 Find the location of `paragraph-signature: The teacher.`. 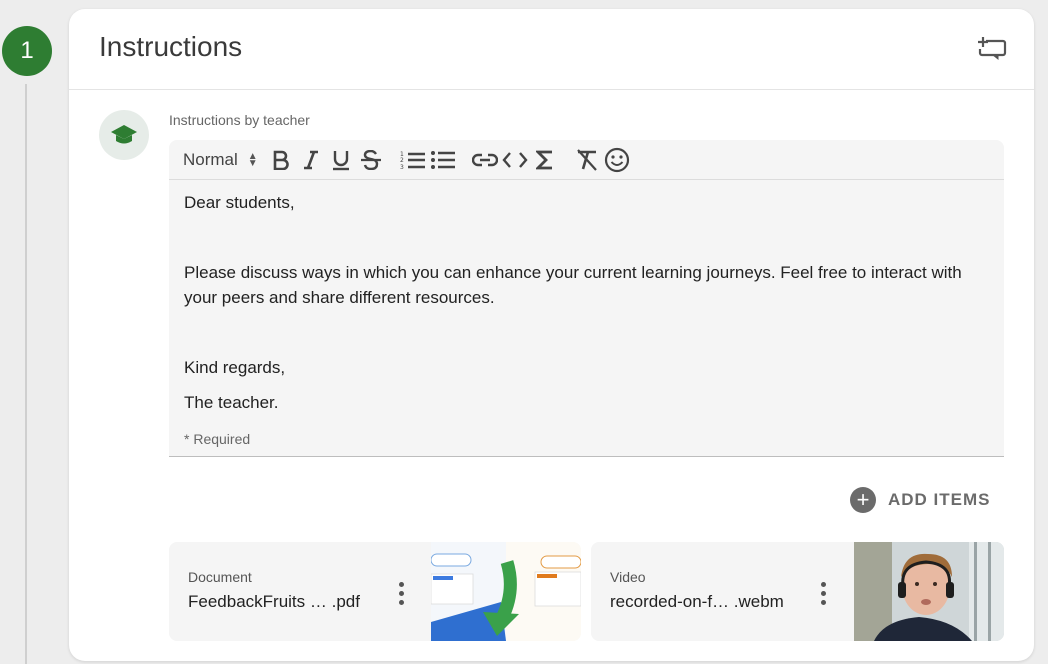

paragraph-signature: The teacher. is located at coordinates (231, 402).